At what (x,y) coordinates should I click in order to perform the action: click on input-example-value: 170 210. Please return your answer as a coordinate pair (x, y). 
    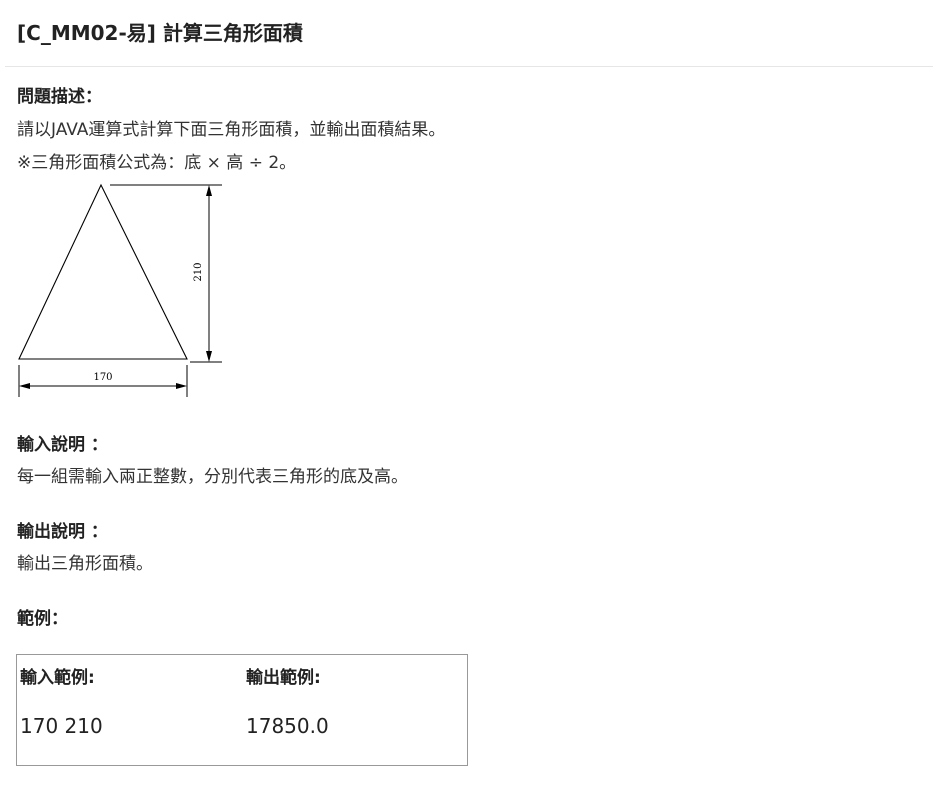
    Looking at the image, I should click on (61, 726).